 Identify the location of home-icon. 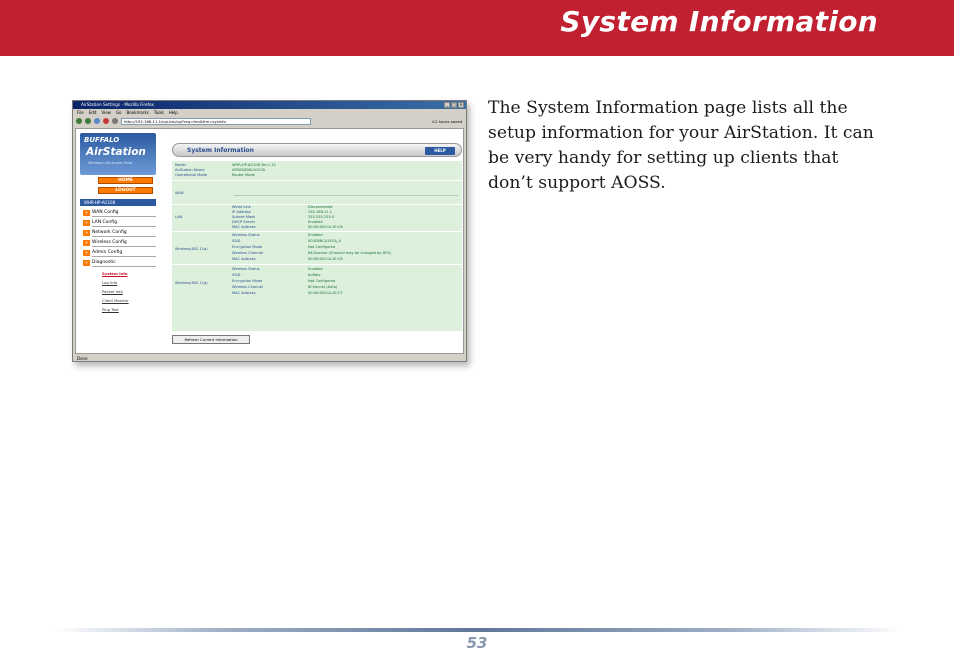
(115, 121).